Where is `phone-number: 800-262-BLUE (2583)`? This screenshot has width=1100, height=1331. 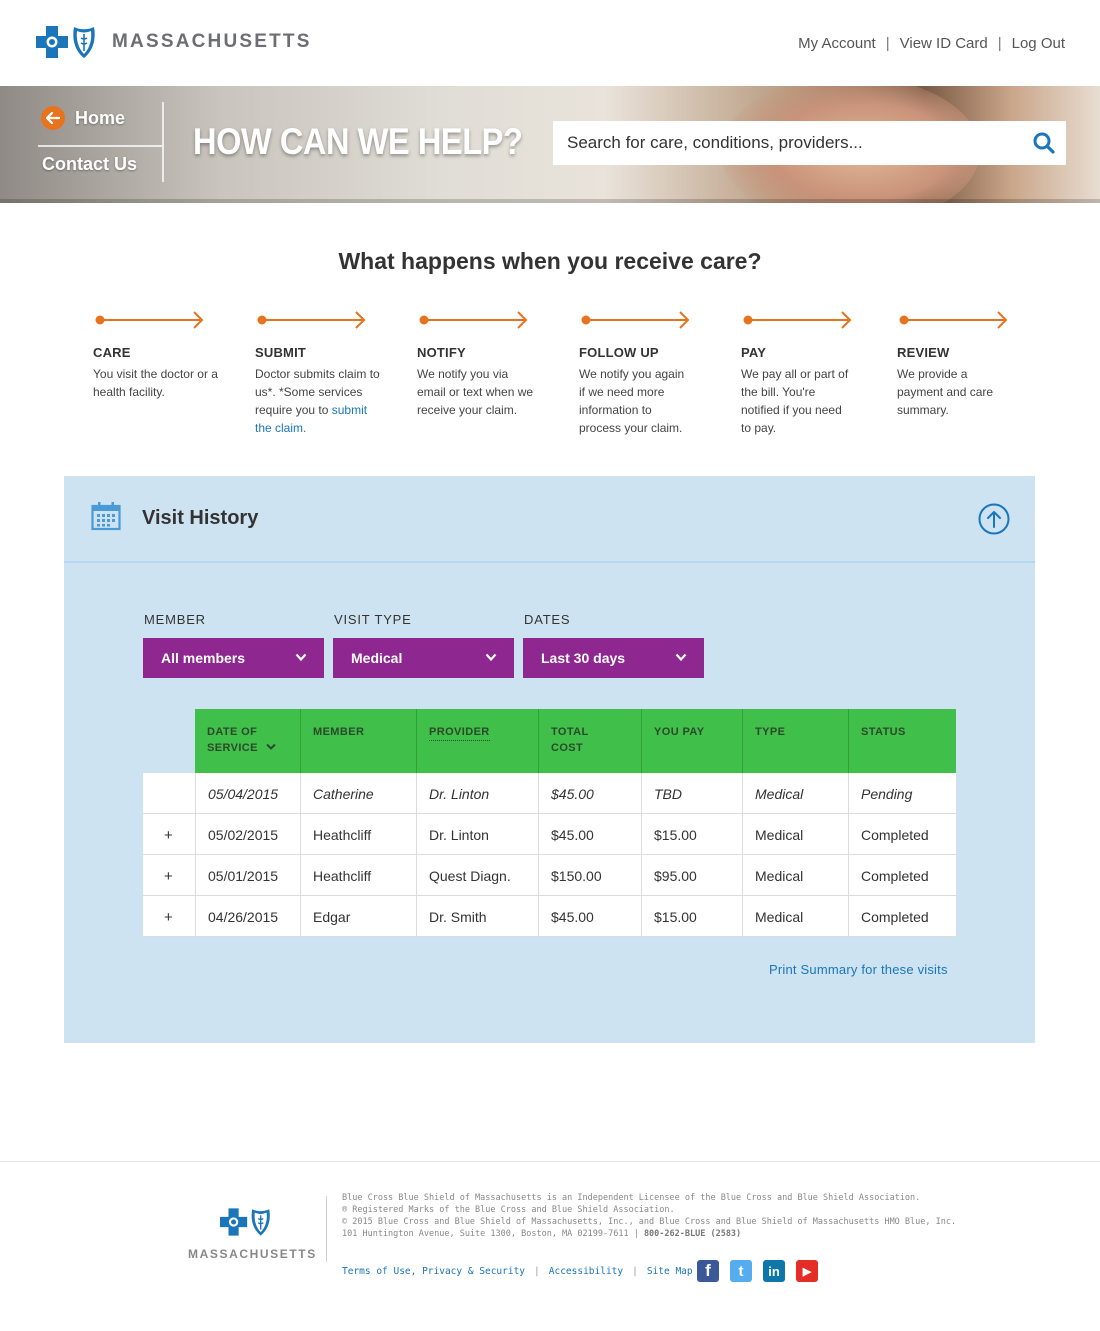 phone-number: 800-262-BLUE (2583) is located at coordinates (692, 1234).